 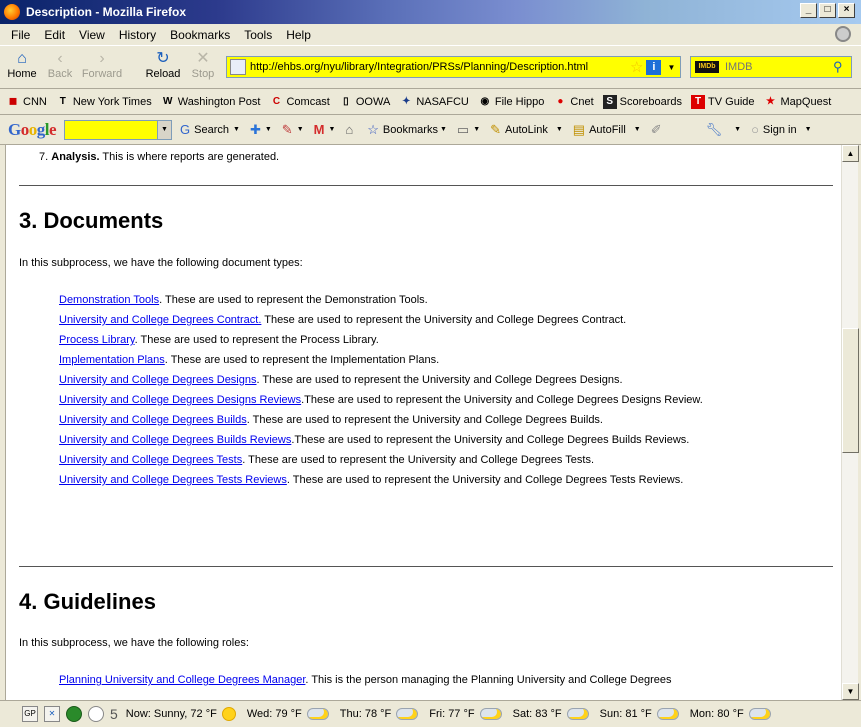 I want to click on doc-link-degrees-builds: University and College Degrees Builds, so click(x=153, y=420).